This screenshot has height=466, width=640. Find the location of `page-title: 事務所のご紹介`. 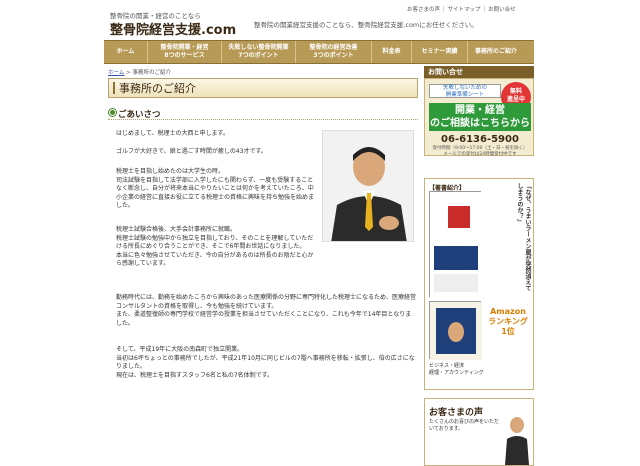

page-title: 事務所のご紹介 is located at coordinates (263, 88).